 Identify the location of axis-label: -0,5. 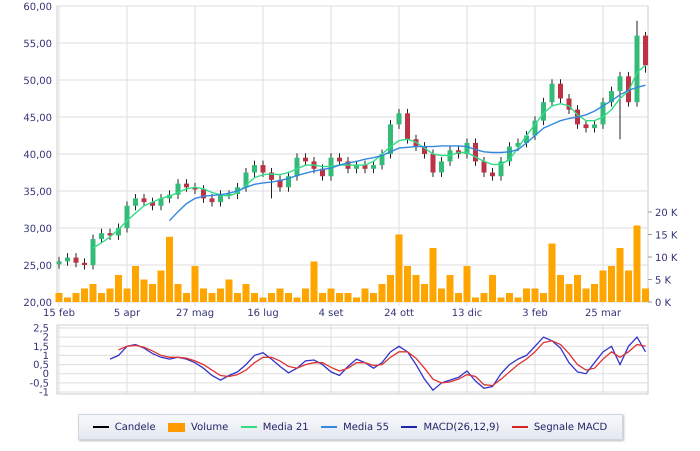
(39, 384).